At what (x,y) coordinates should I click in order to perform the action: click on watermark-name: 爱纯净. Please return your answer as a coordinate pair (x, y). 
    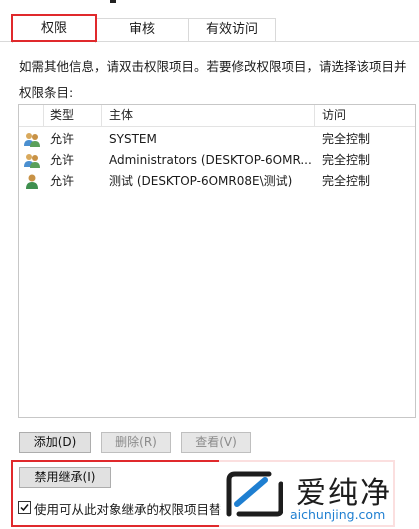
    Looking at the image, I should click on (344, 493).